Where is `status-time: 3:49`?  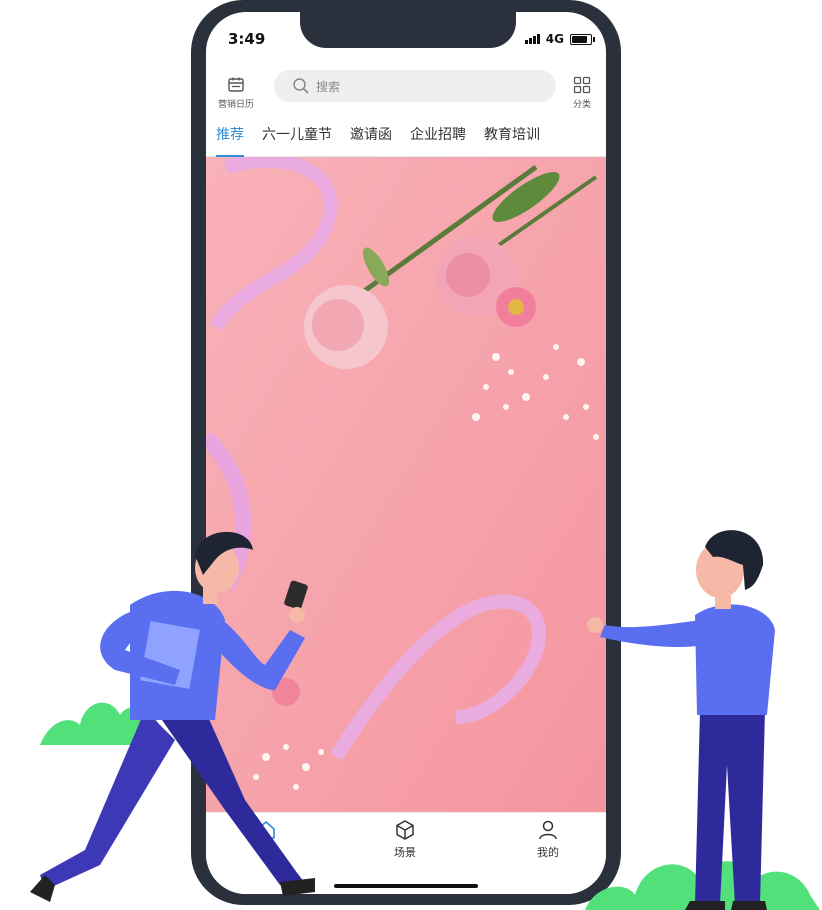
status-time: 3:49 is located at coordinates (247, 39).